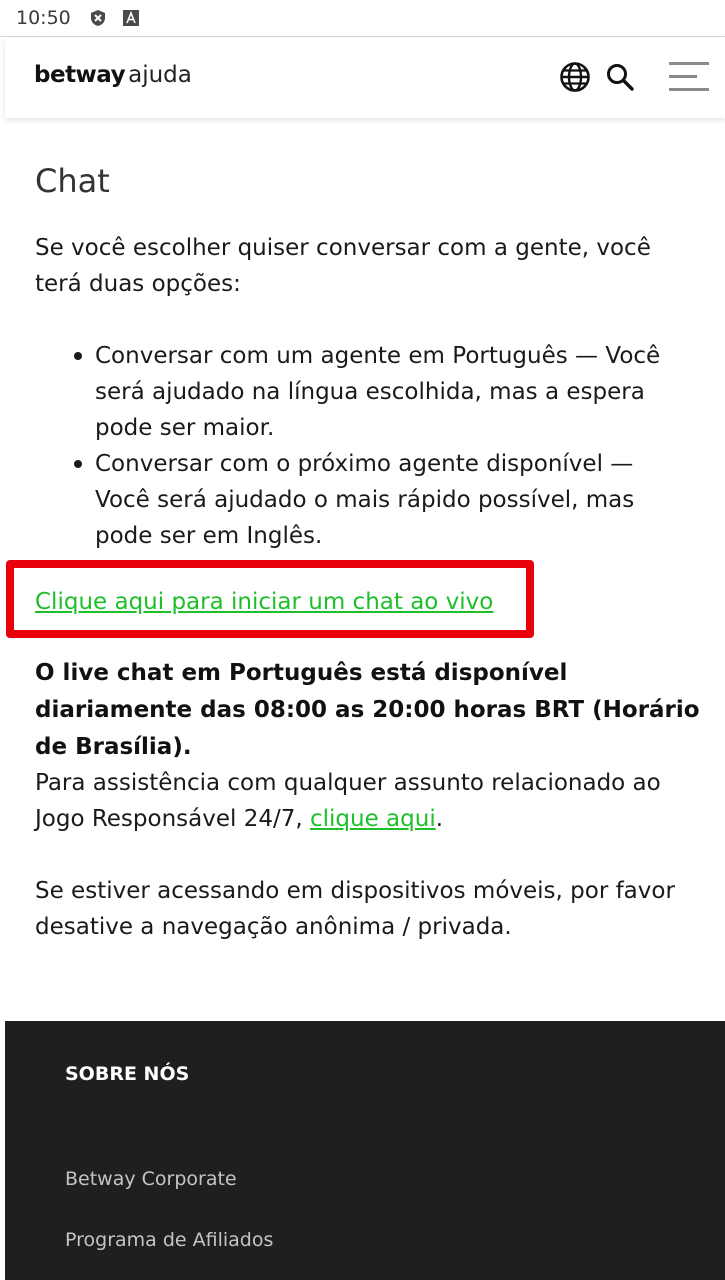 This screenshot has width=725, height=1280. What do you see at coordinates (80, 75) in the screenshot?
I see `logo-brand: betway` at bounding box center [80, 75].